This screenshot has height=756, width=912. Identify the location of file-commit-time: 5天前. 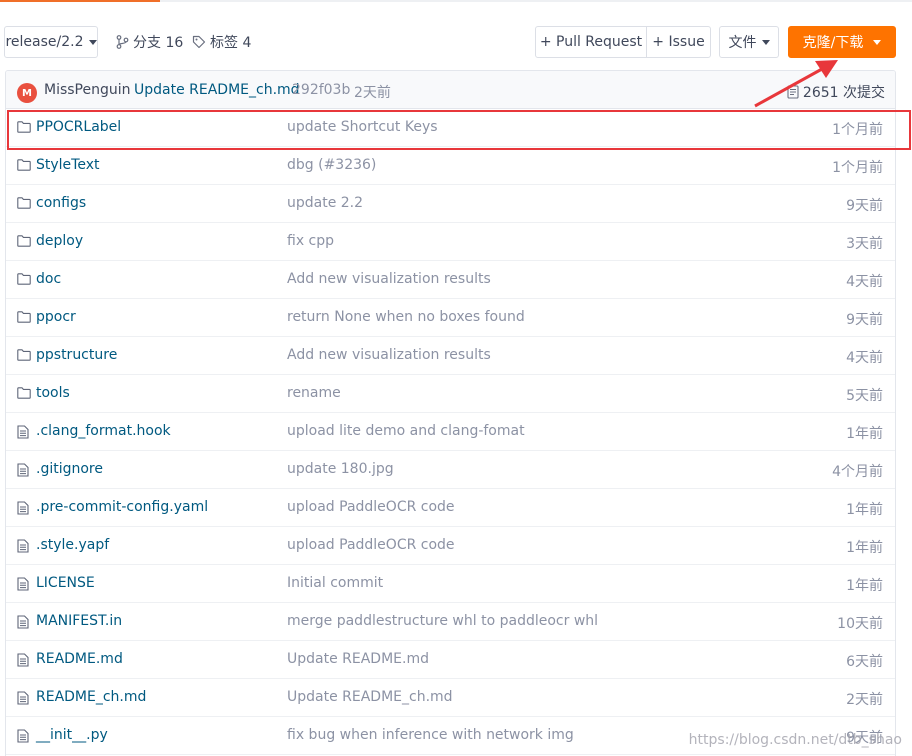
(864, 396).